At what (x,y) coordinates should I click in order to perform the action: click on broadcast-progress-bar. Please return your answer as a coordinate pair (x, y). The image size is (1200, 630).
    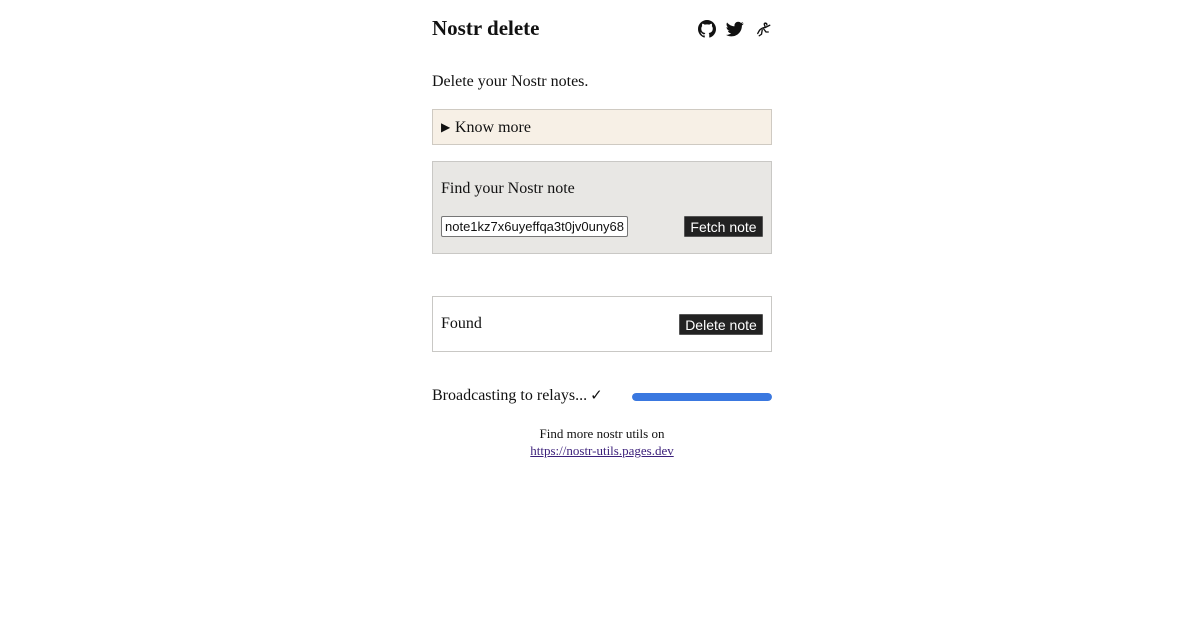
    Looking at the image, I should click on (702, 397).